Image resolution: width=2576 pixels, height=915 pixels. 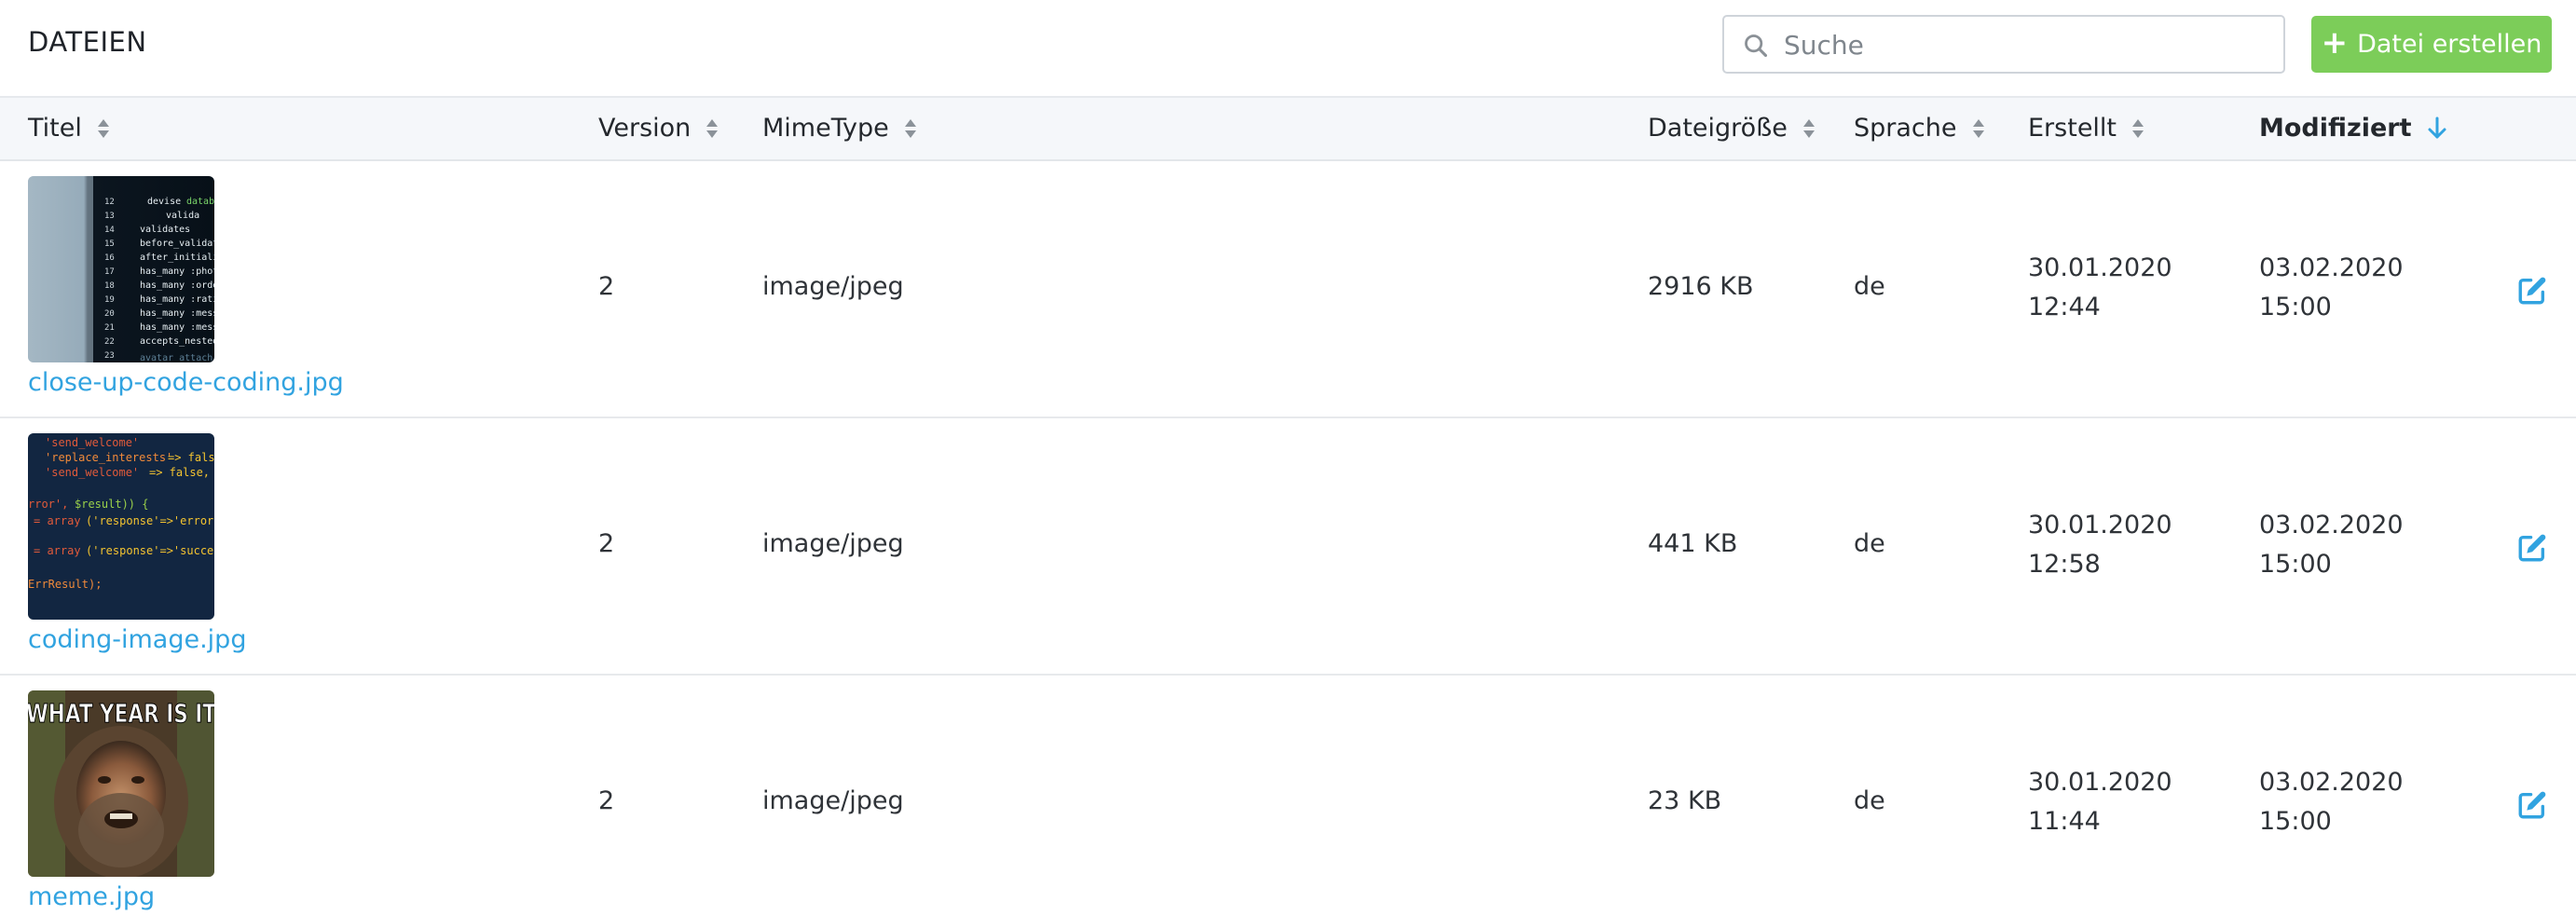 What do you see at coordinates (109, 356) in the screenshot?
I see `svg-text: 23` at bounding box center [109, 356].